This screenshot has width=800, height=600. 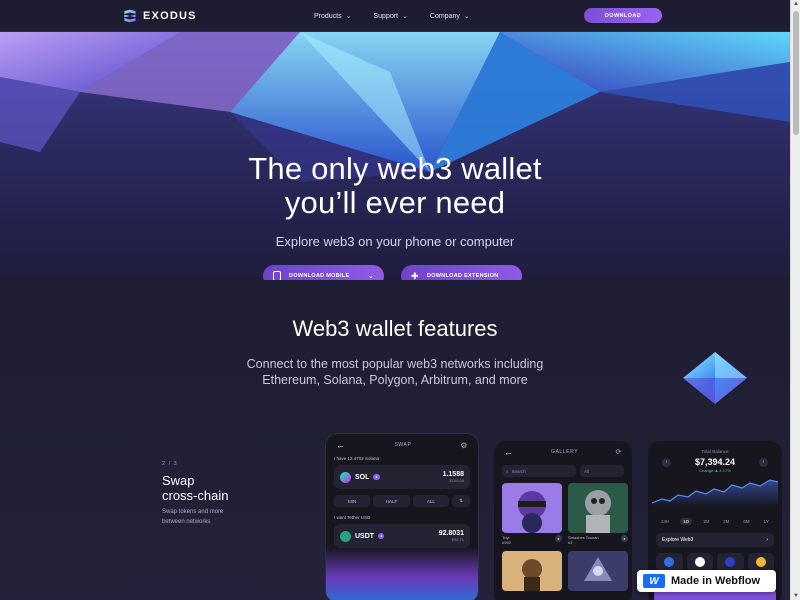 I want to click on hero-title: The only web3 wallet you’ll ever need, so click(x=395, y=186).